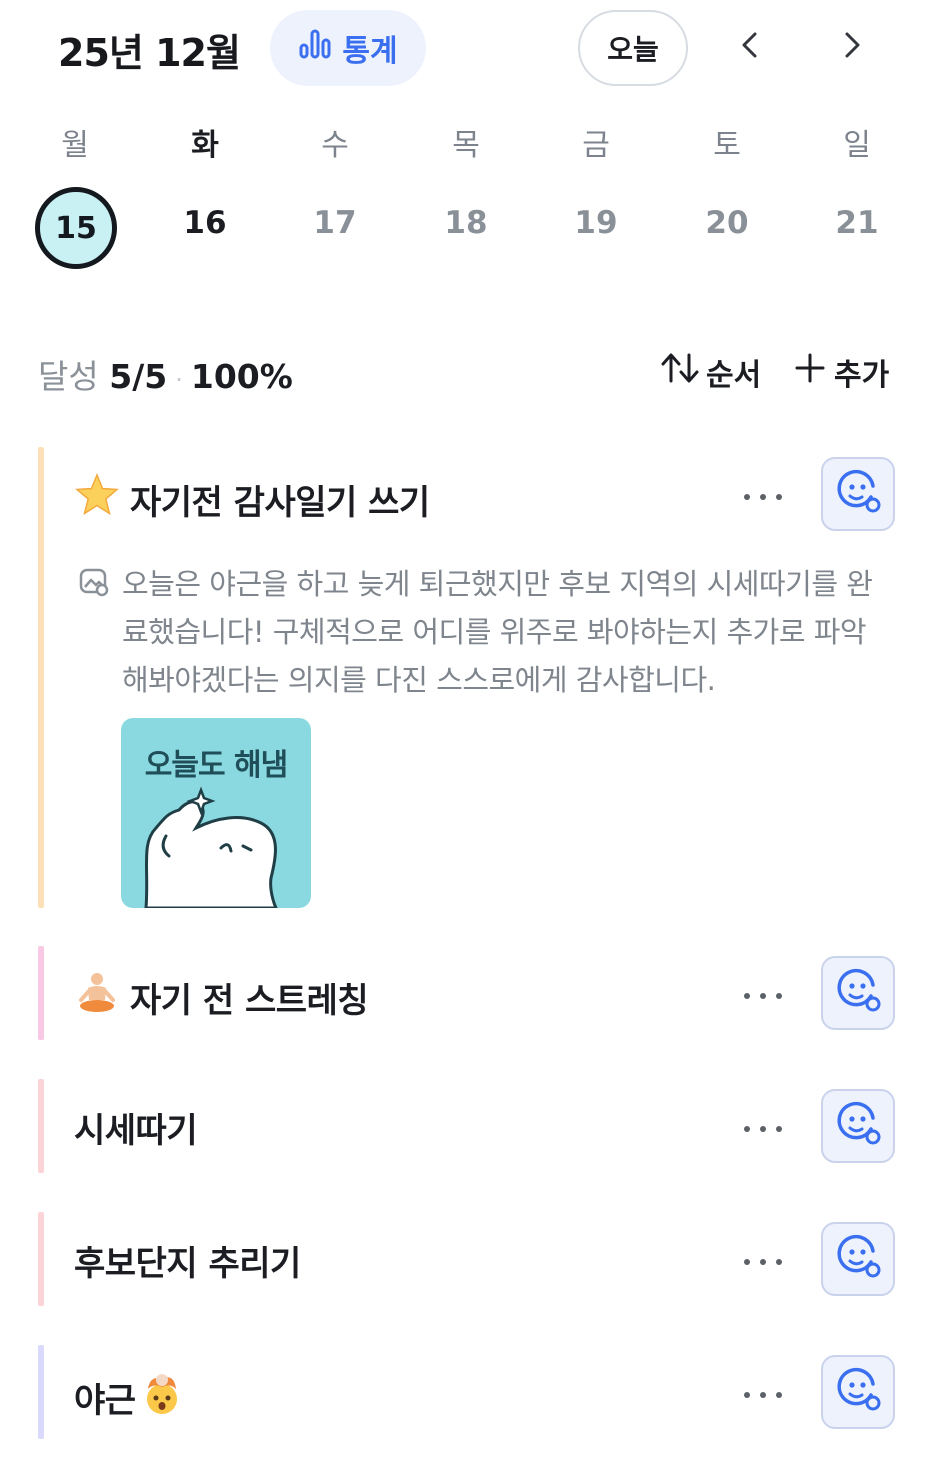 The height and width of the screenshot is (1457, 934). I want to click on habit-title-row: 시세따기, so click(136, 1127).